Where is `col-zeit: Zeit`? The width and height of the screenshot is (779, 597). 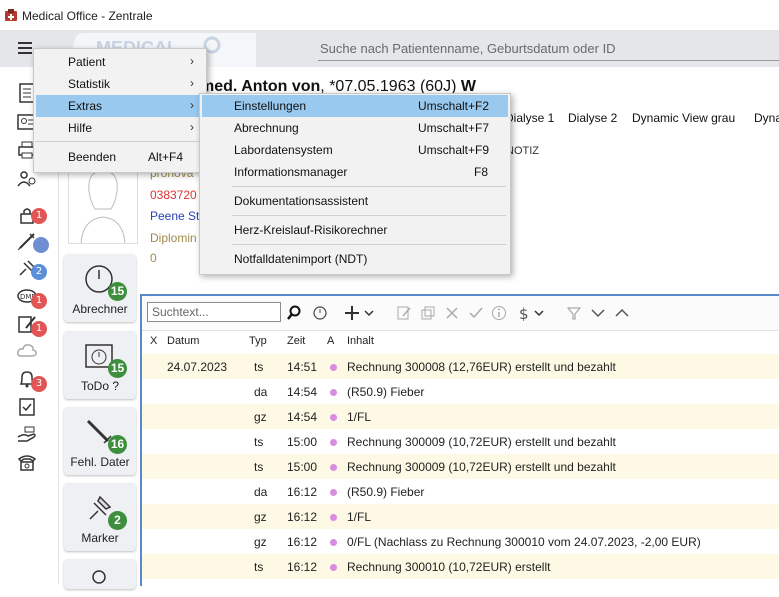
col-zeit: Zeit is located at coordinates (296, 341).